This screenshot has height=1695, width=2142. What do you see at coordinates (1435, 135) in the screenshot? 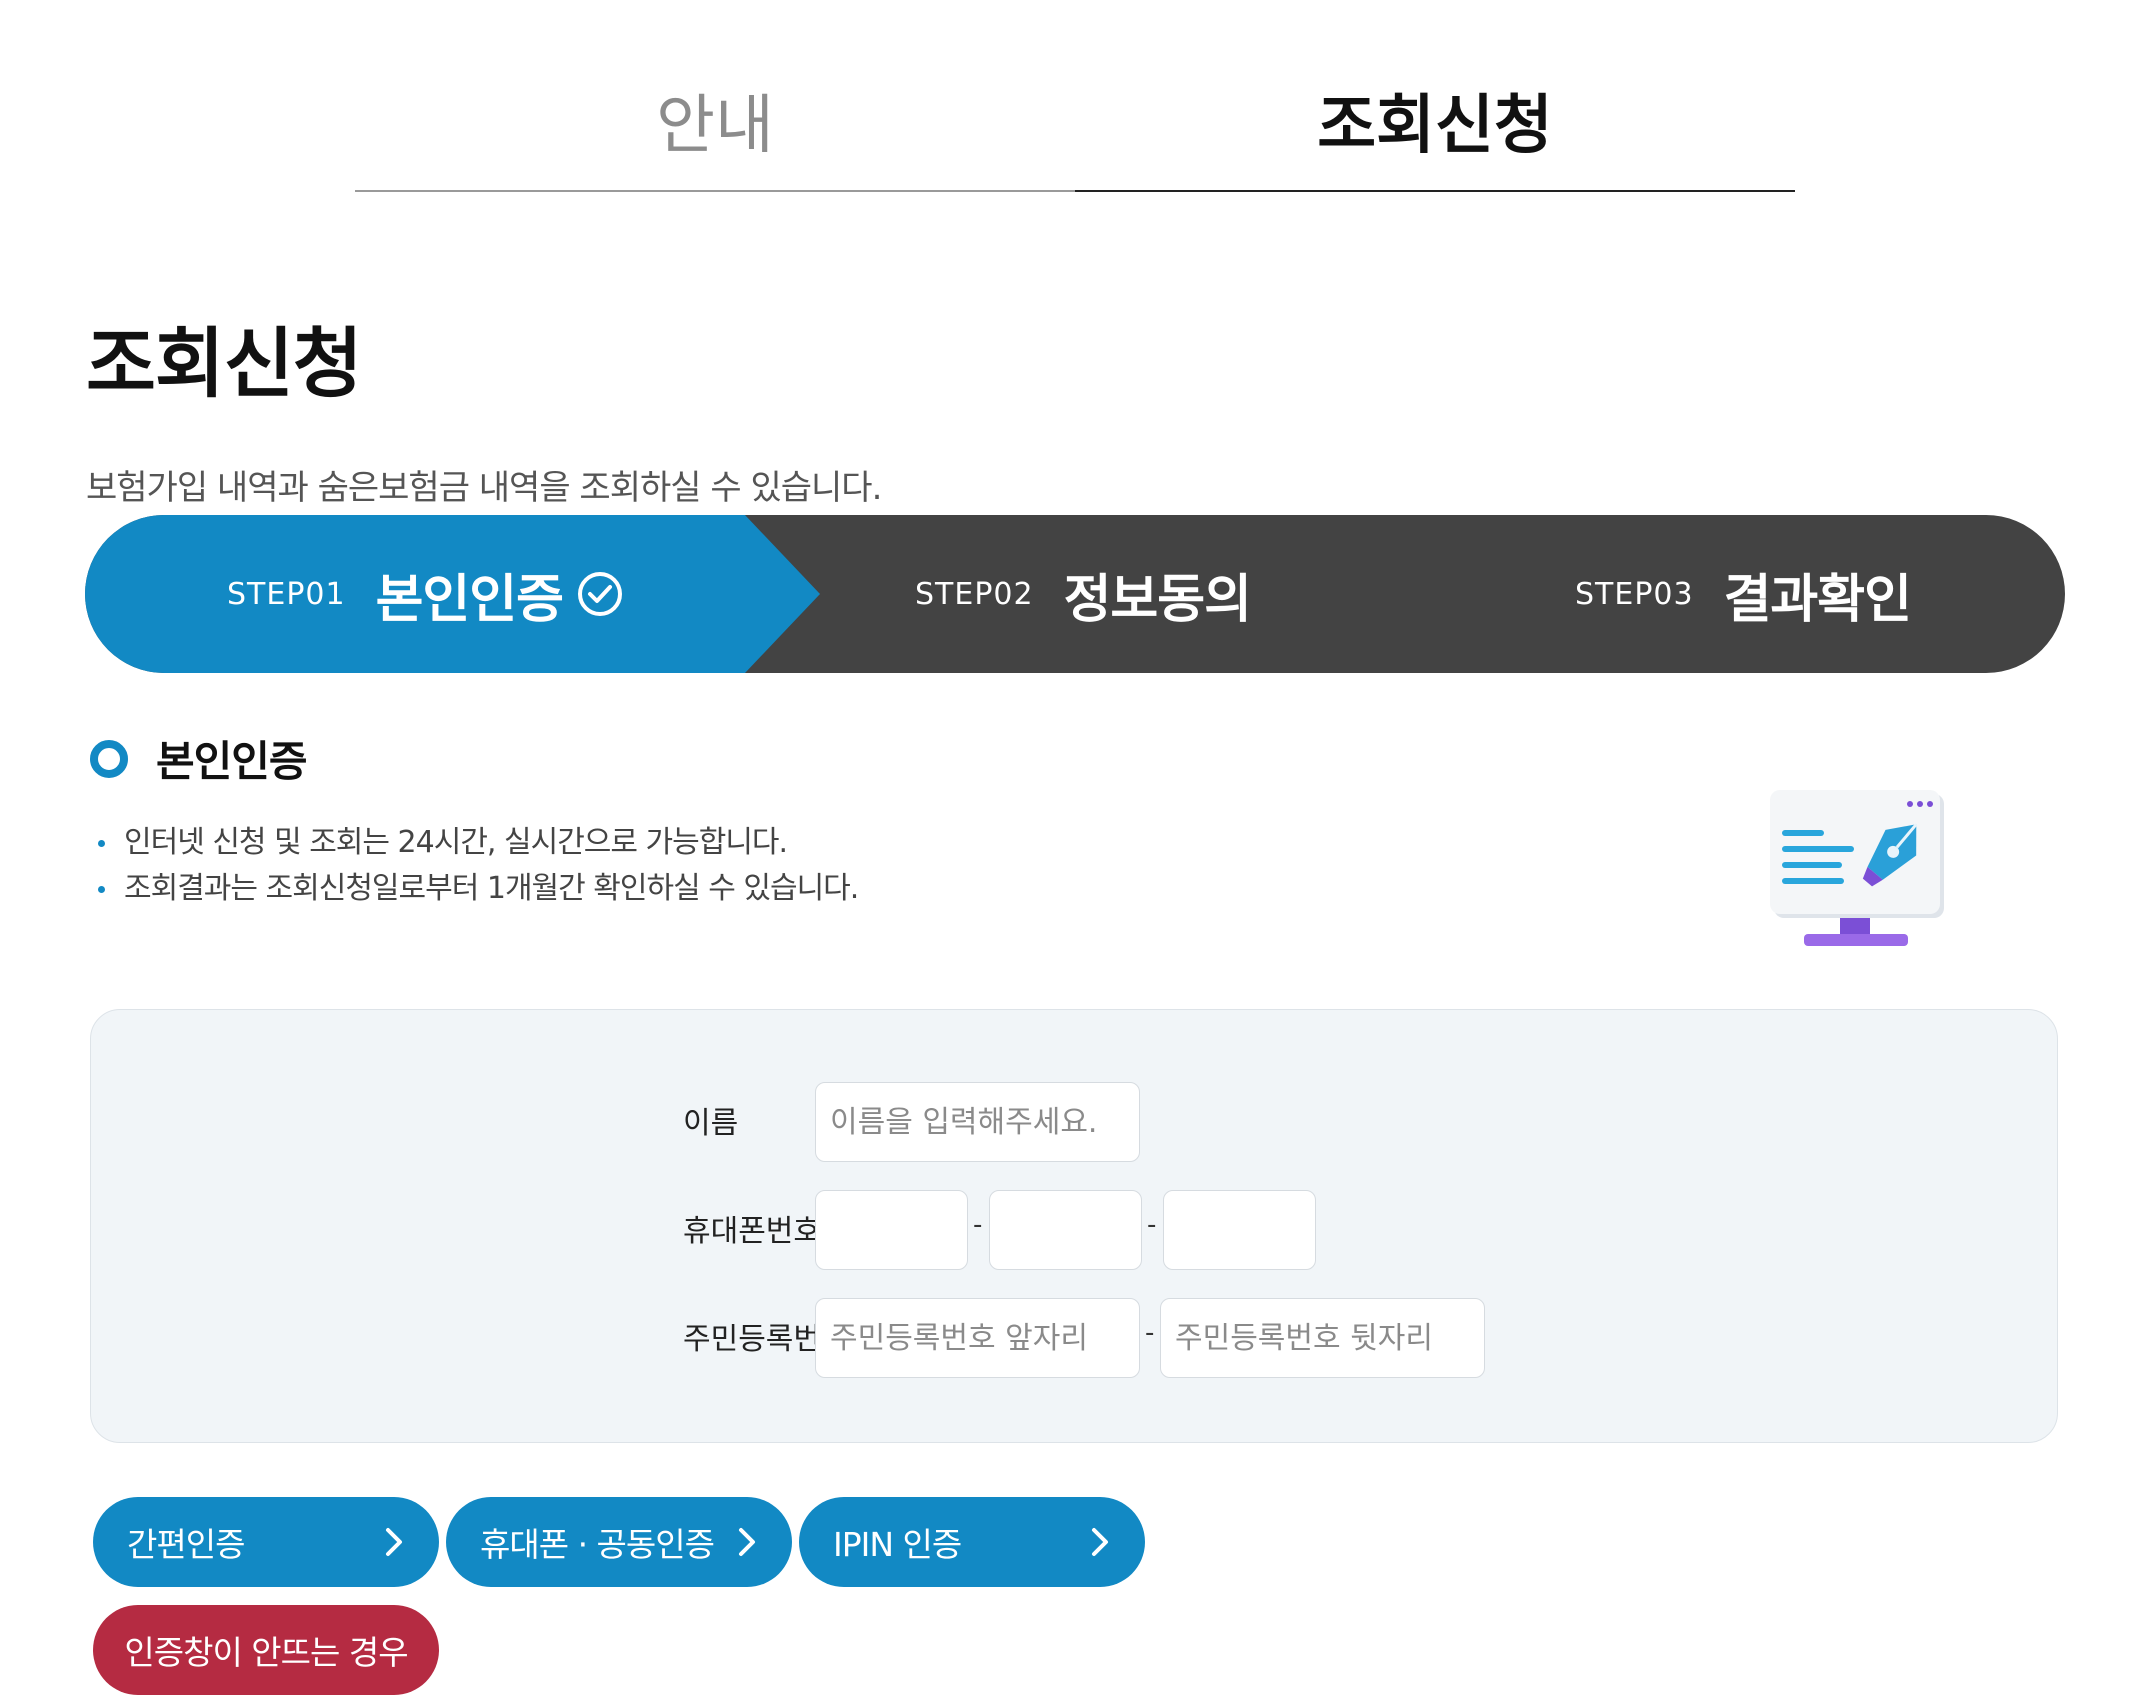
I see `tab-inquiry-request: 조회신청` at bounding box center [1435, 135].